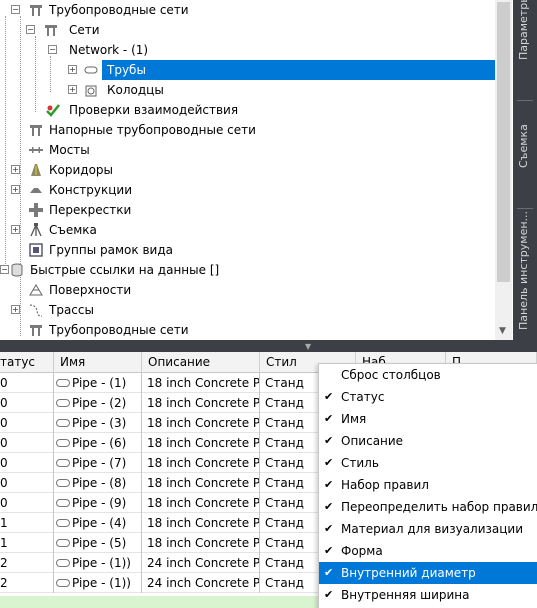 The height and width of the screenshot is (608, 537). What do you see at coordinates (98, 523) in the screenshot?
I see `cell-name: Pipe - (4)` at bounding box center [98, 523].